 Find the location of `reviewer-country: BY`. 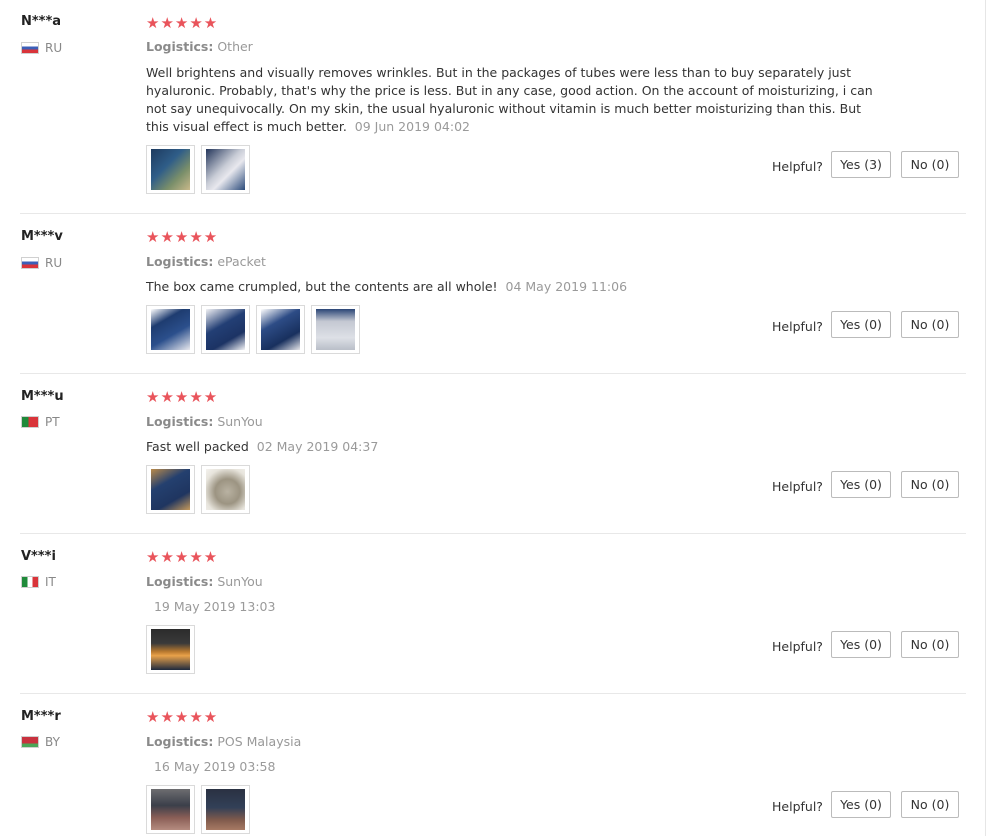

reviewer-country: BY is located at coordinates (40, 742).